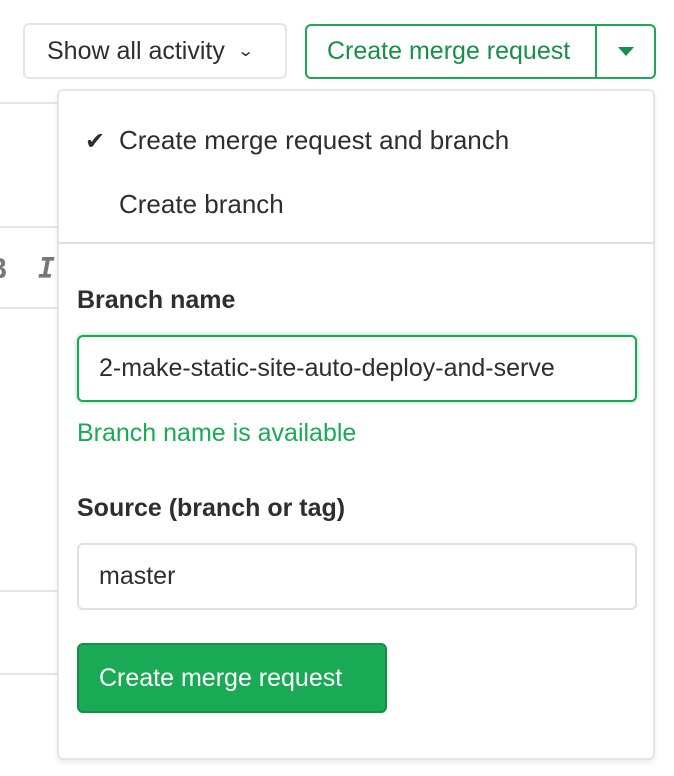 The height and width of the screenshot is (776, 674). What do you see at coordinates (95, 141) in the screenshot?
I see `check-icon: ✔` at bounding box center [95, 141].